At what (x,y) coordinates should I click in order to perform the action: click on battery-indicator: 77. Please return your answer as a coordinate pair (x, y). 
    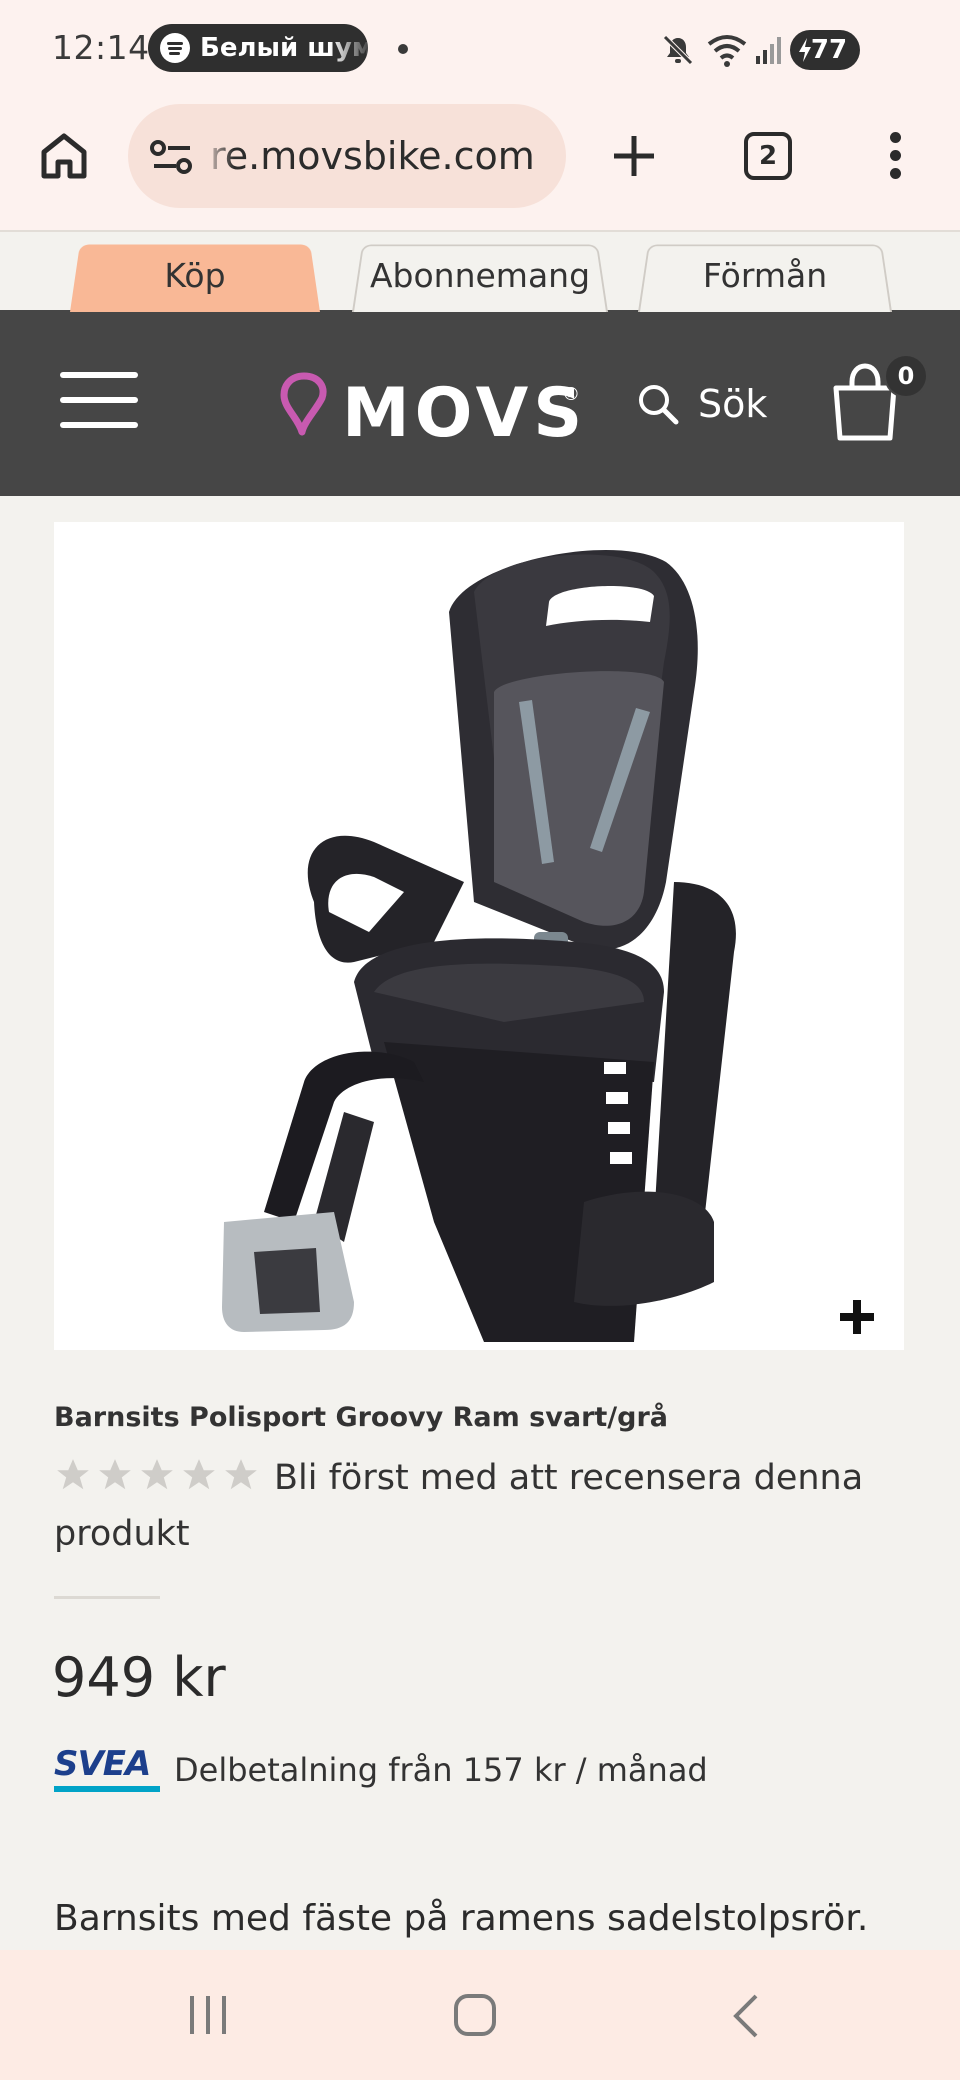
    Looking at the image, I should click on (825, 50).